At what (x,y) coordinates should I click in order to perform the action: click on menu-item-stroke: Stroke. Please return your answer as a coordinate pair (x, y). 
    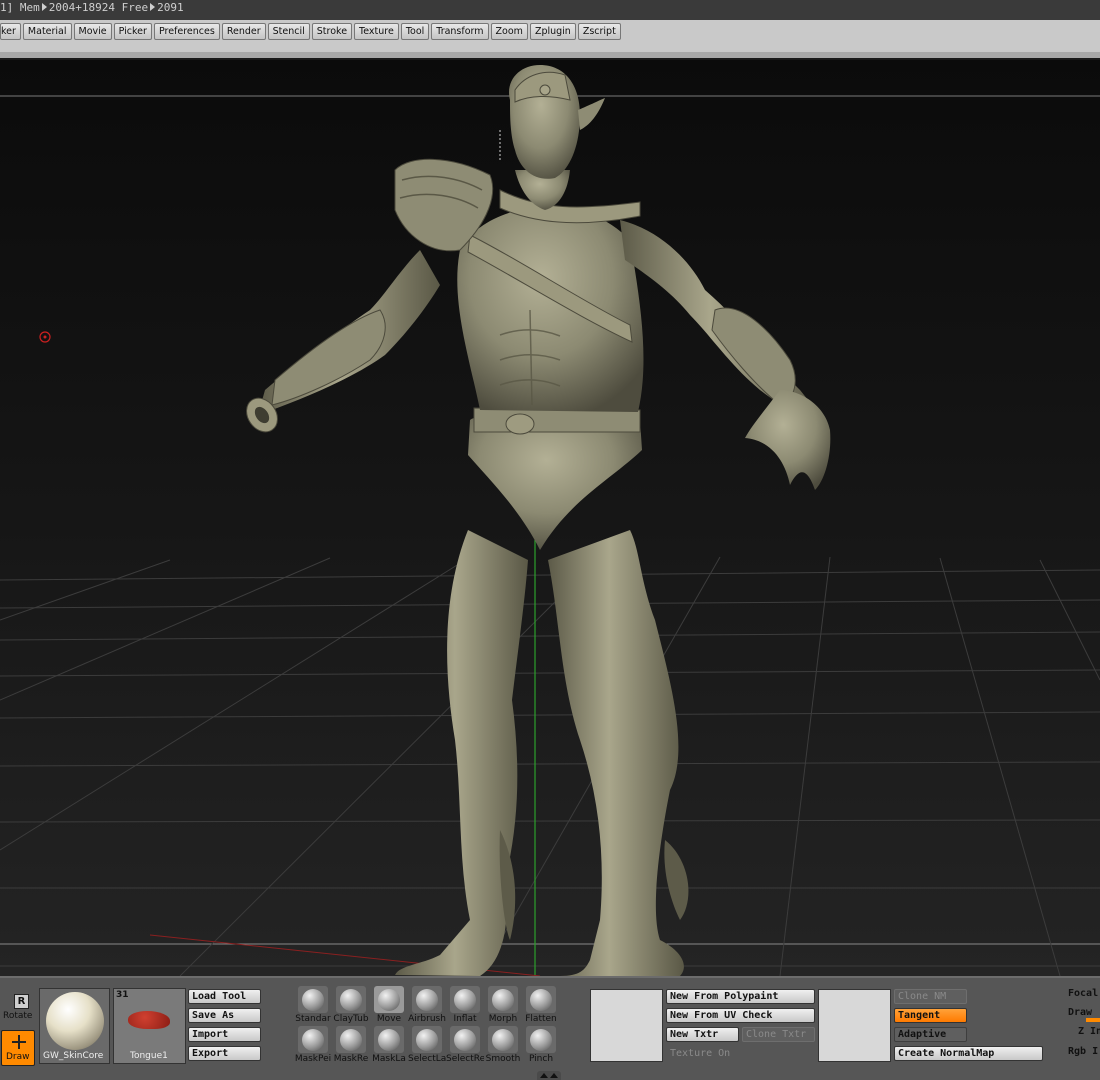
    Looking at the image, I should click on (332, 31).